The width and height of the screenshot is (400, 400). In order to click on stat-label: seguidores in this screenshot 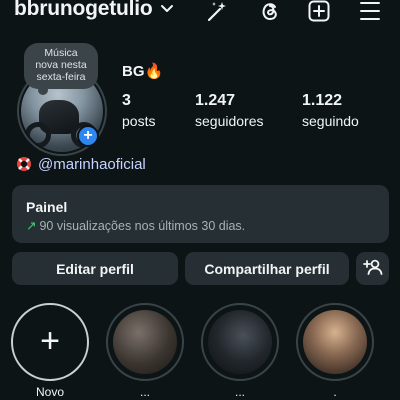, I will do `click(229, 121)`.